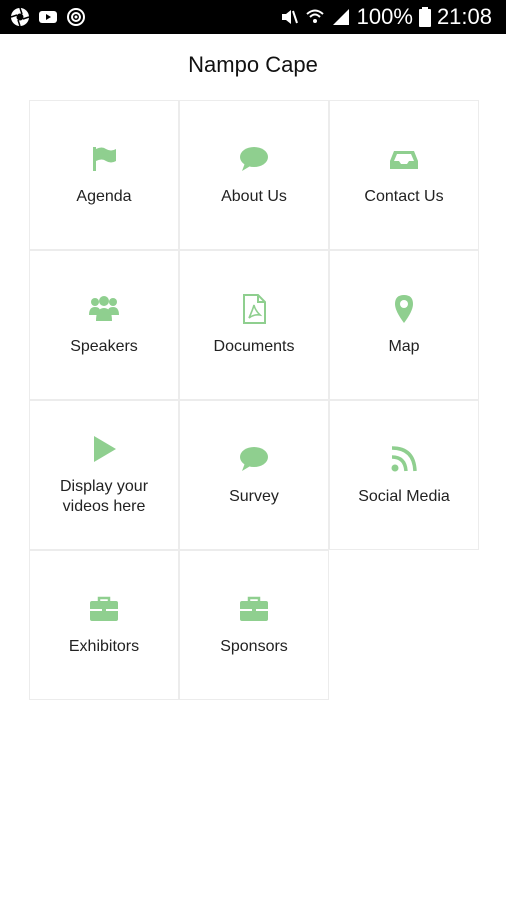  I want to click on tile-label: Contact Us, so click(404, 196).